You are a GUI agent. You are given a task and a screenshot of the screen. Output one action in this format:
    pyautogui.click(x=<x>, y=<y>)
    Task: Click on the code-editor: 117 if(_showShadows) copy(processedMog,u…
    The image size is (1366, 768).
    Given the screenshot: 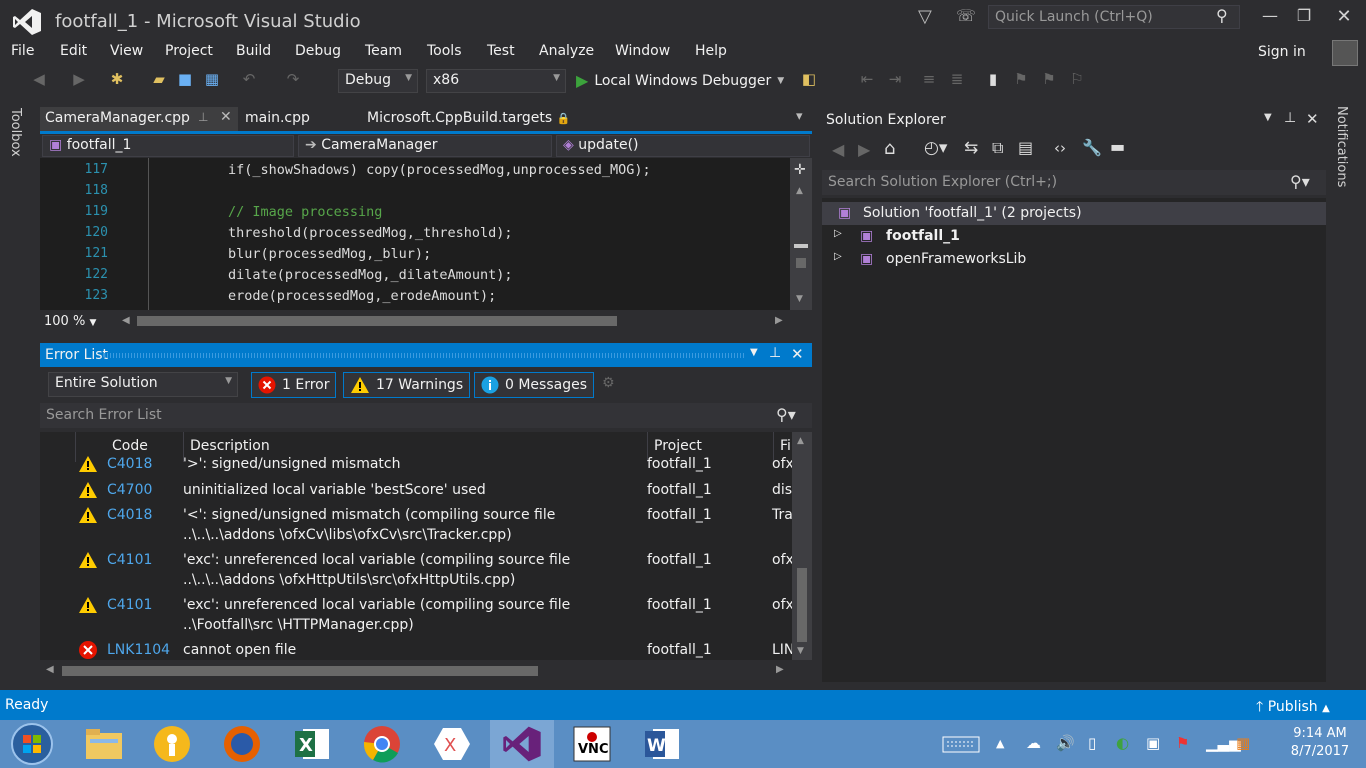 What is the action you would take?
    pyautogui.click(x=415, y=234)
    